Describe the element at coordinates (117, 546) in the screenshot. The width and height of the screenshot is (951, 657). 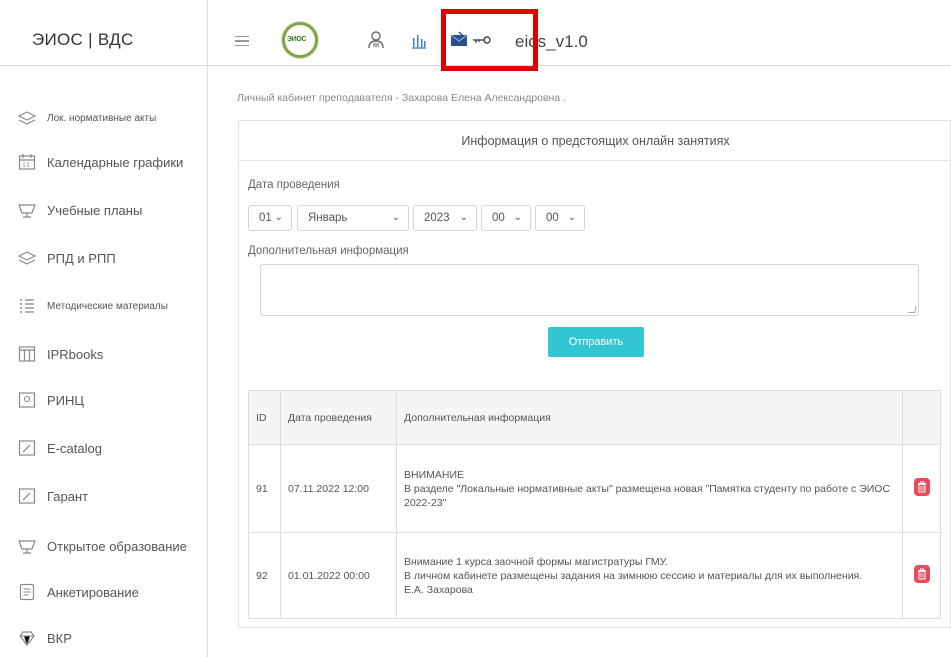
I see `sidebar-item-label: Открытое образование` at that location.